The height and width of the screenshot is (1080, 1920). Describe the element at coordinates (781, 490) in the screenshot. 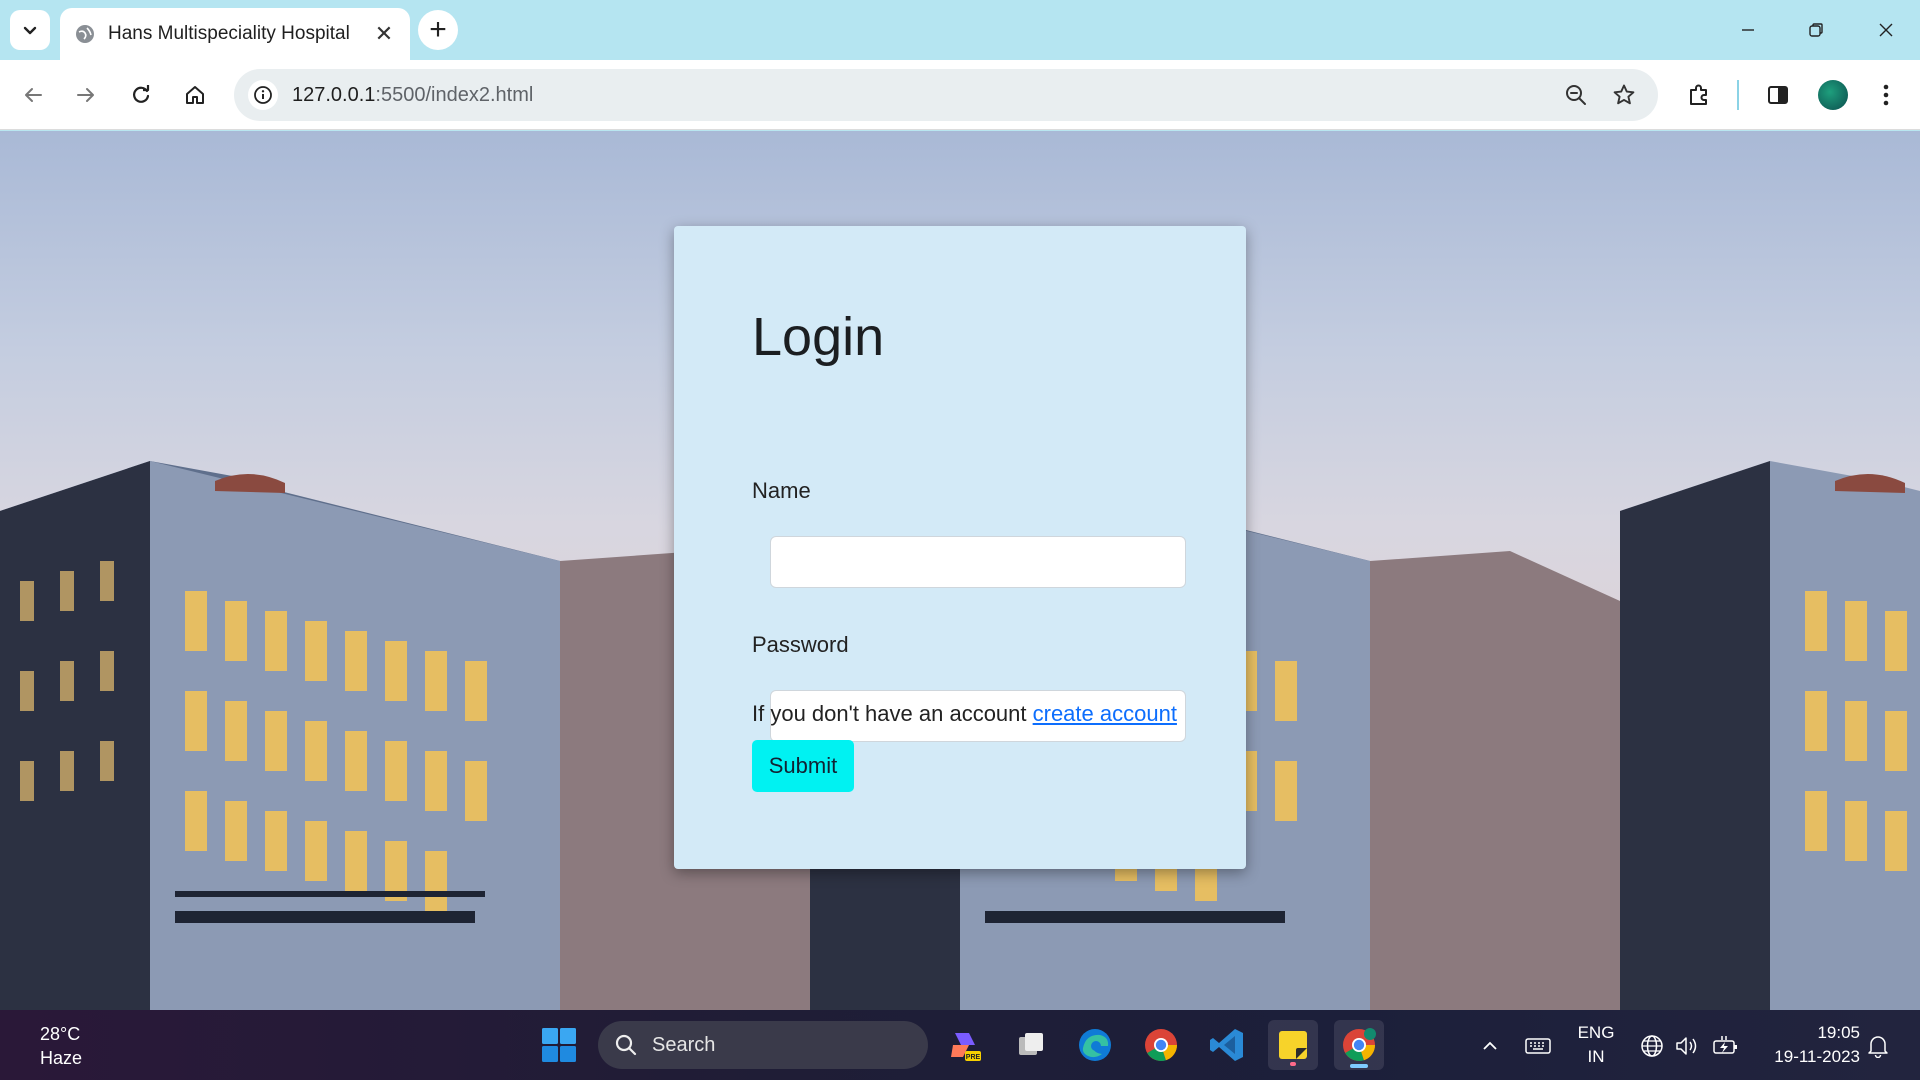

I see `name-label: Name` at that location.